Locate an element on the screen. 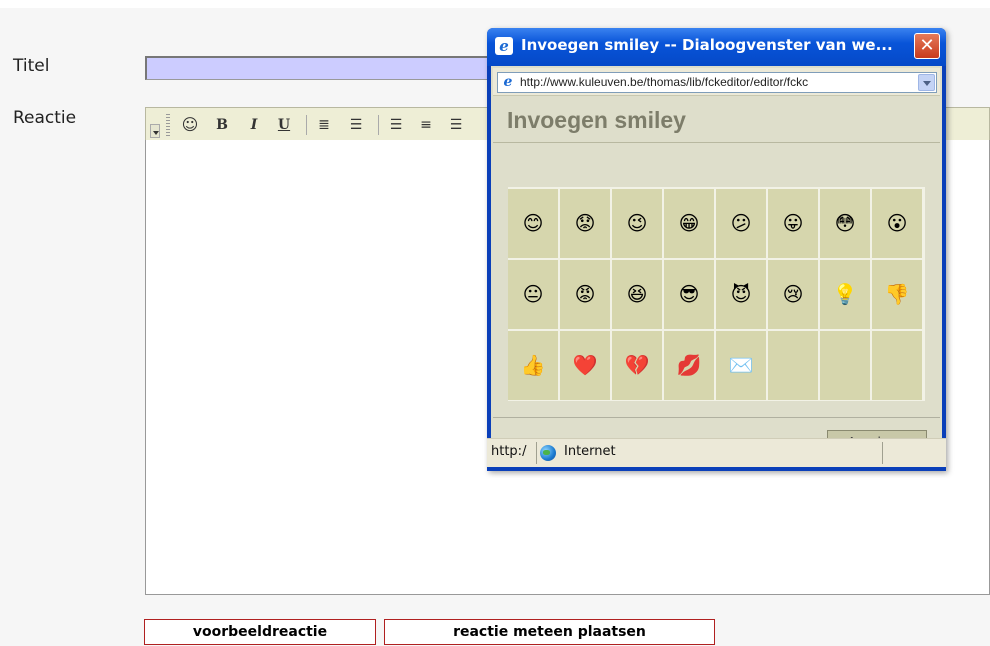  smiley-cell: 😁 is located at coordinates (689, 223).